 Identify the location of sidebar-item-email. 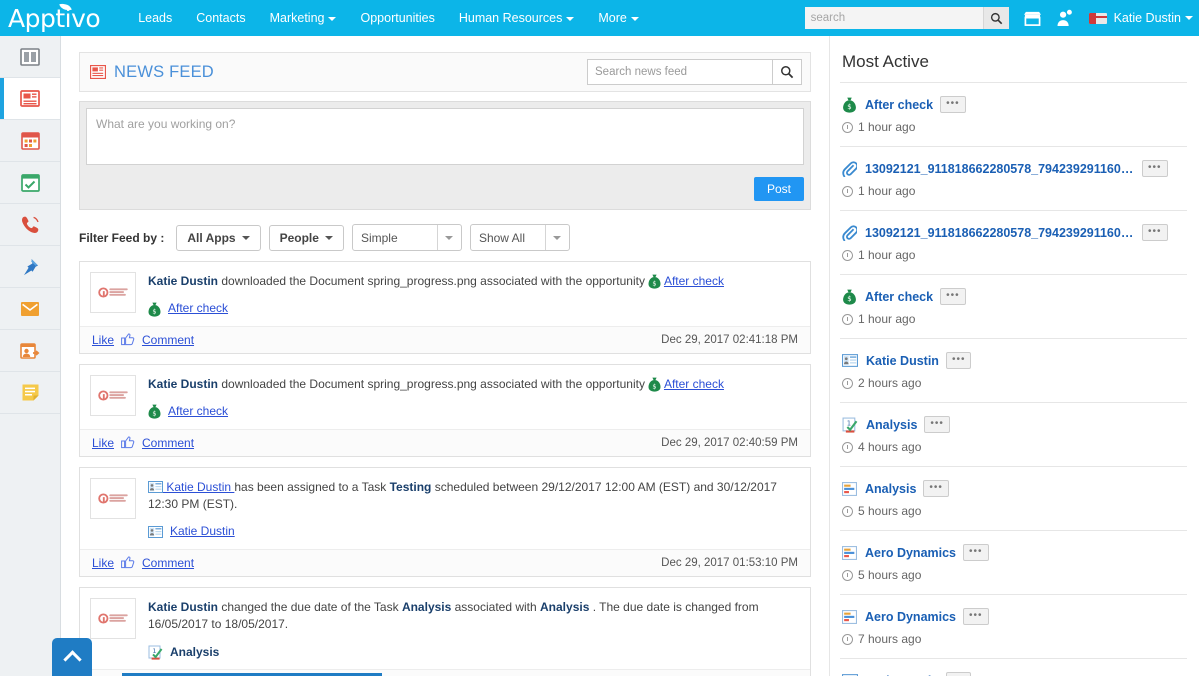
(30, 309).